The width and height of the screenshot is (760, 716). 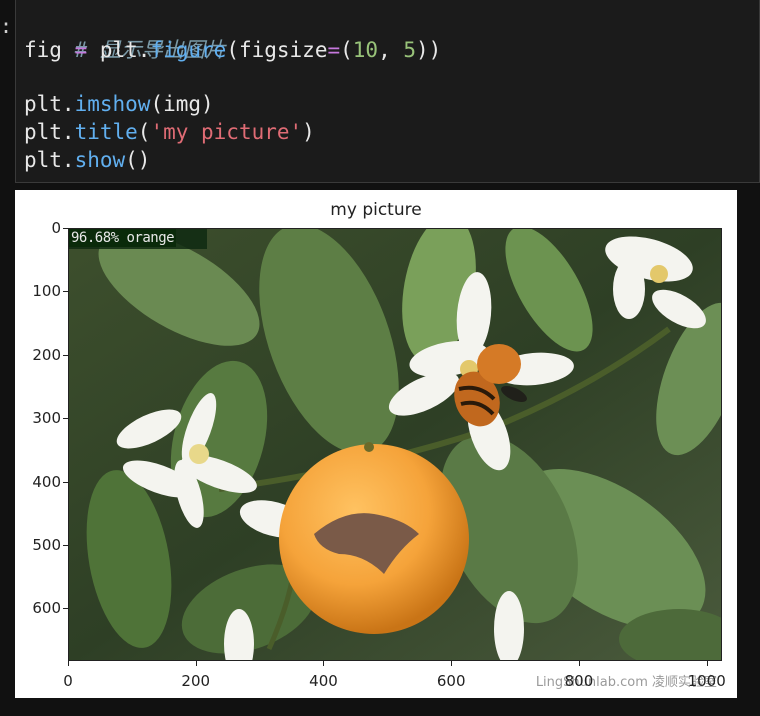 What do you see at coordinates (410, 50) in the screenshot?
I see `code-token: 5` at bounding box center [410, 50].